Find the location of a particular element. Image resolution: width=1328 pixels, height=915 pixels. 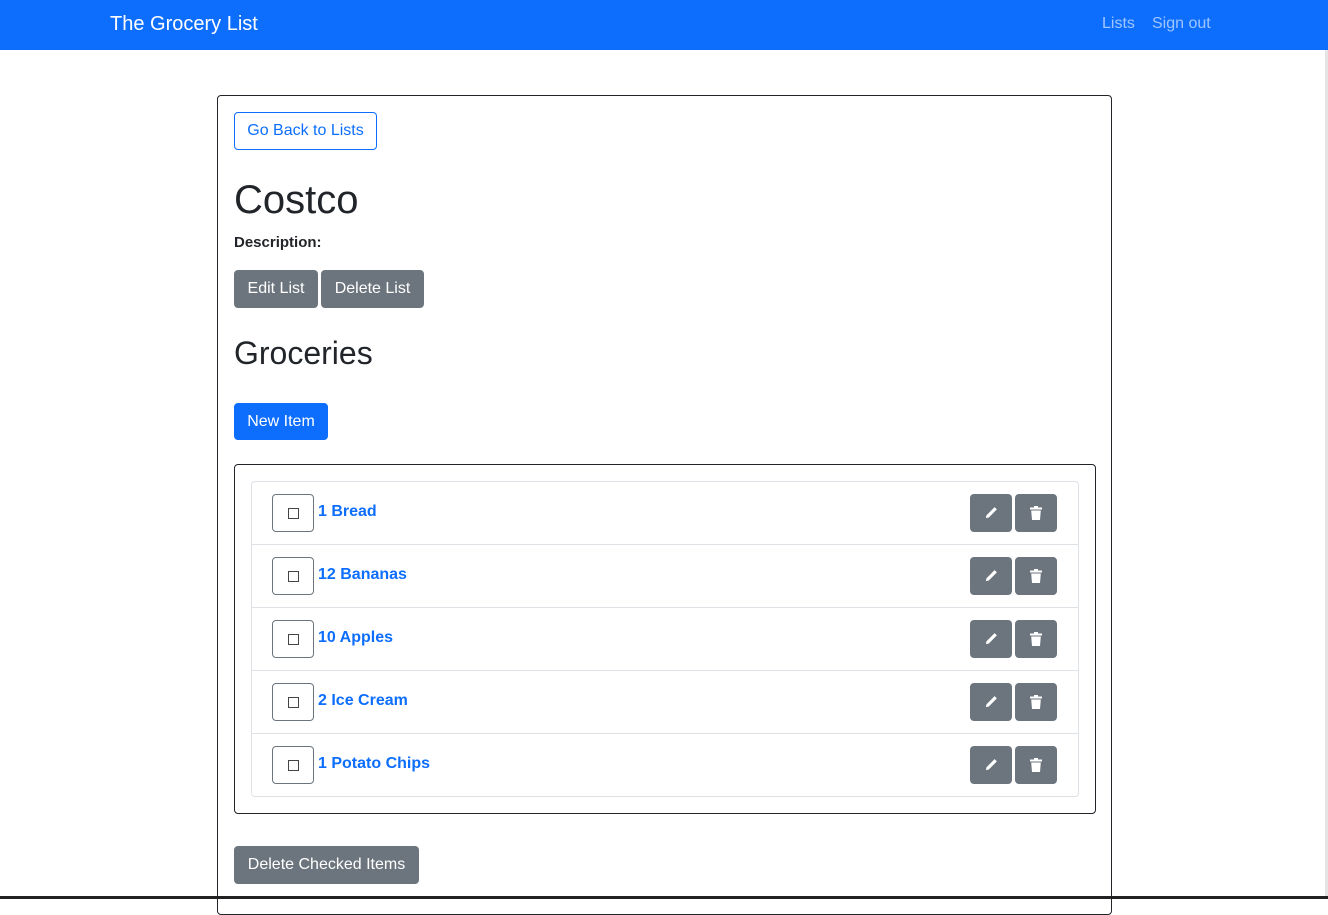

edit-list-button: Edit List is located at coordinates (276, 289).